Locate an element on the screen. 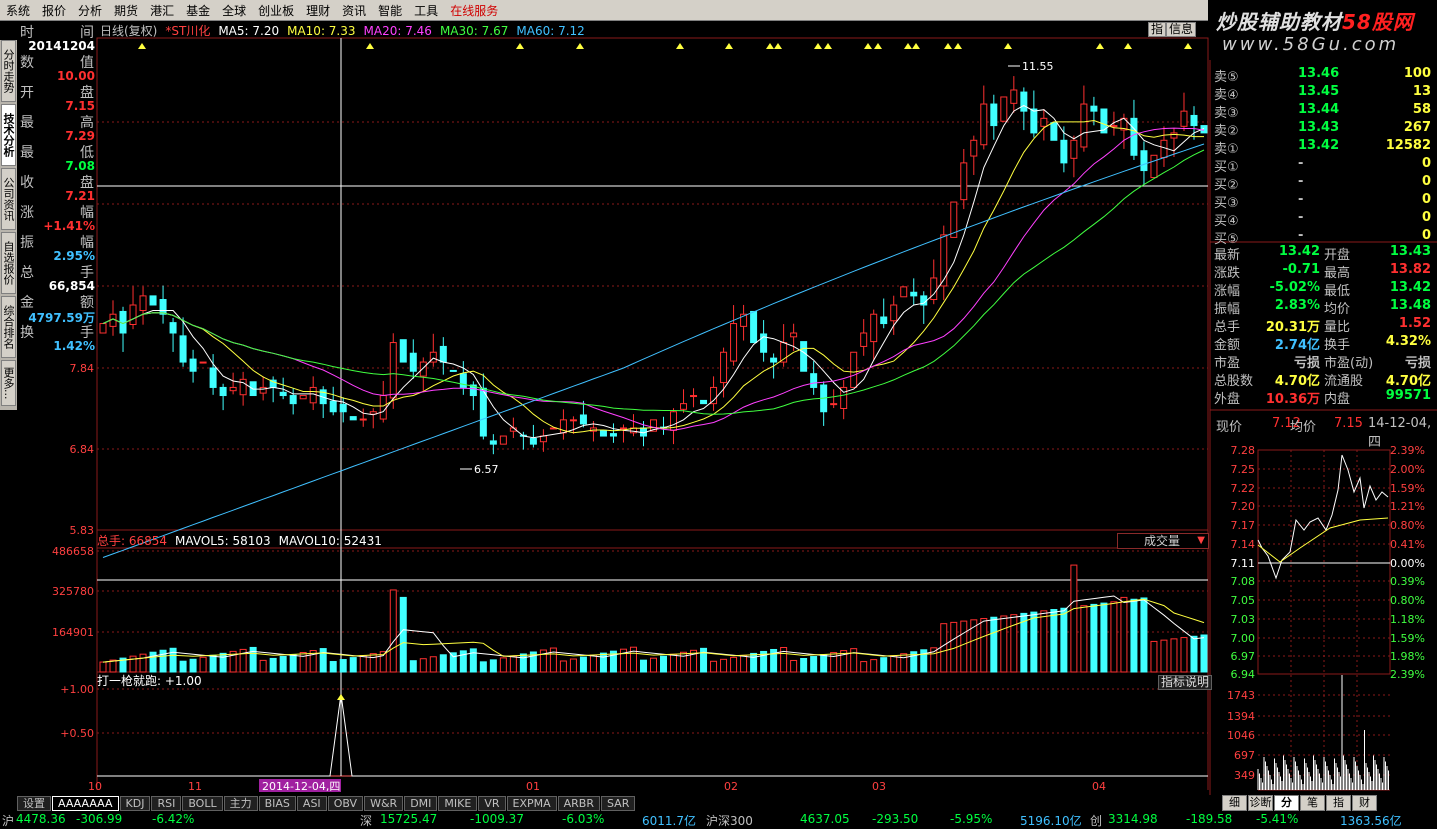  indicator-tab: OBV is located at coordinates (345, 803).